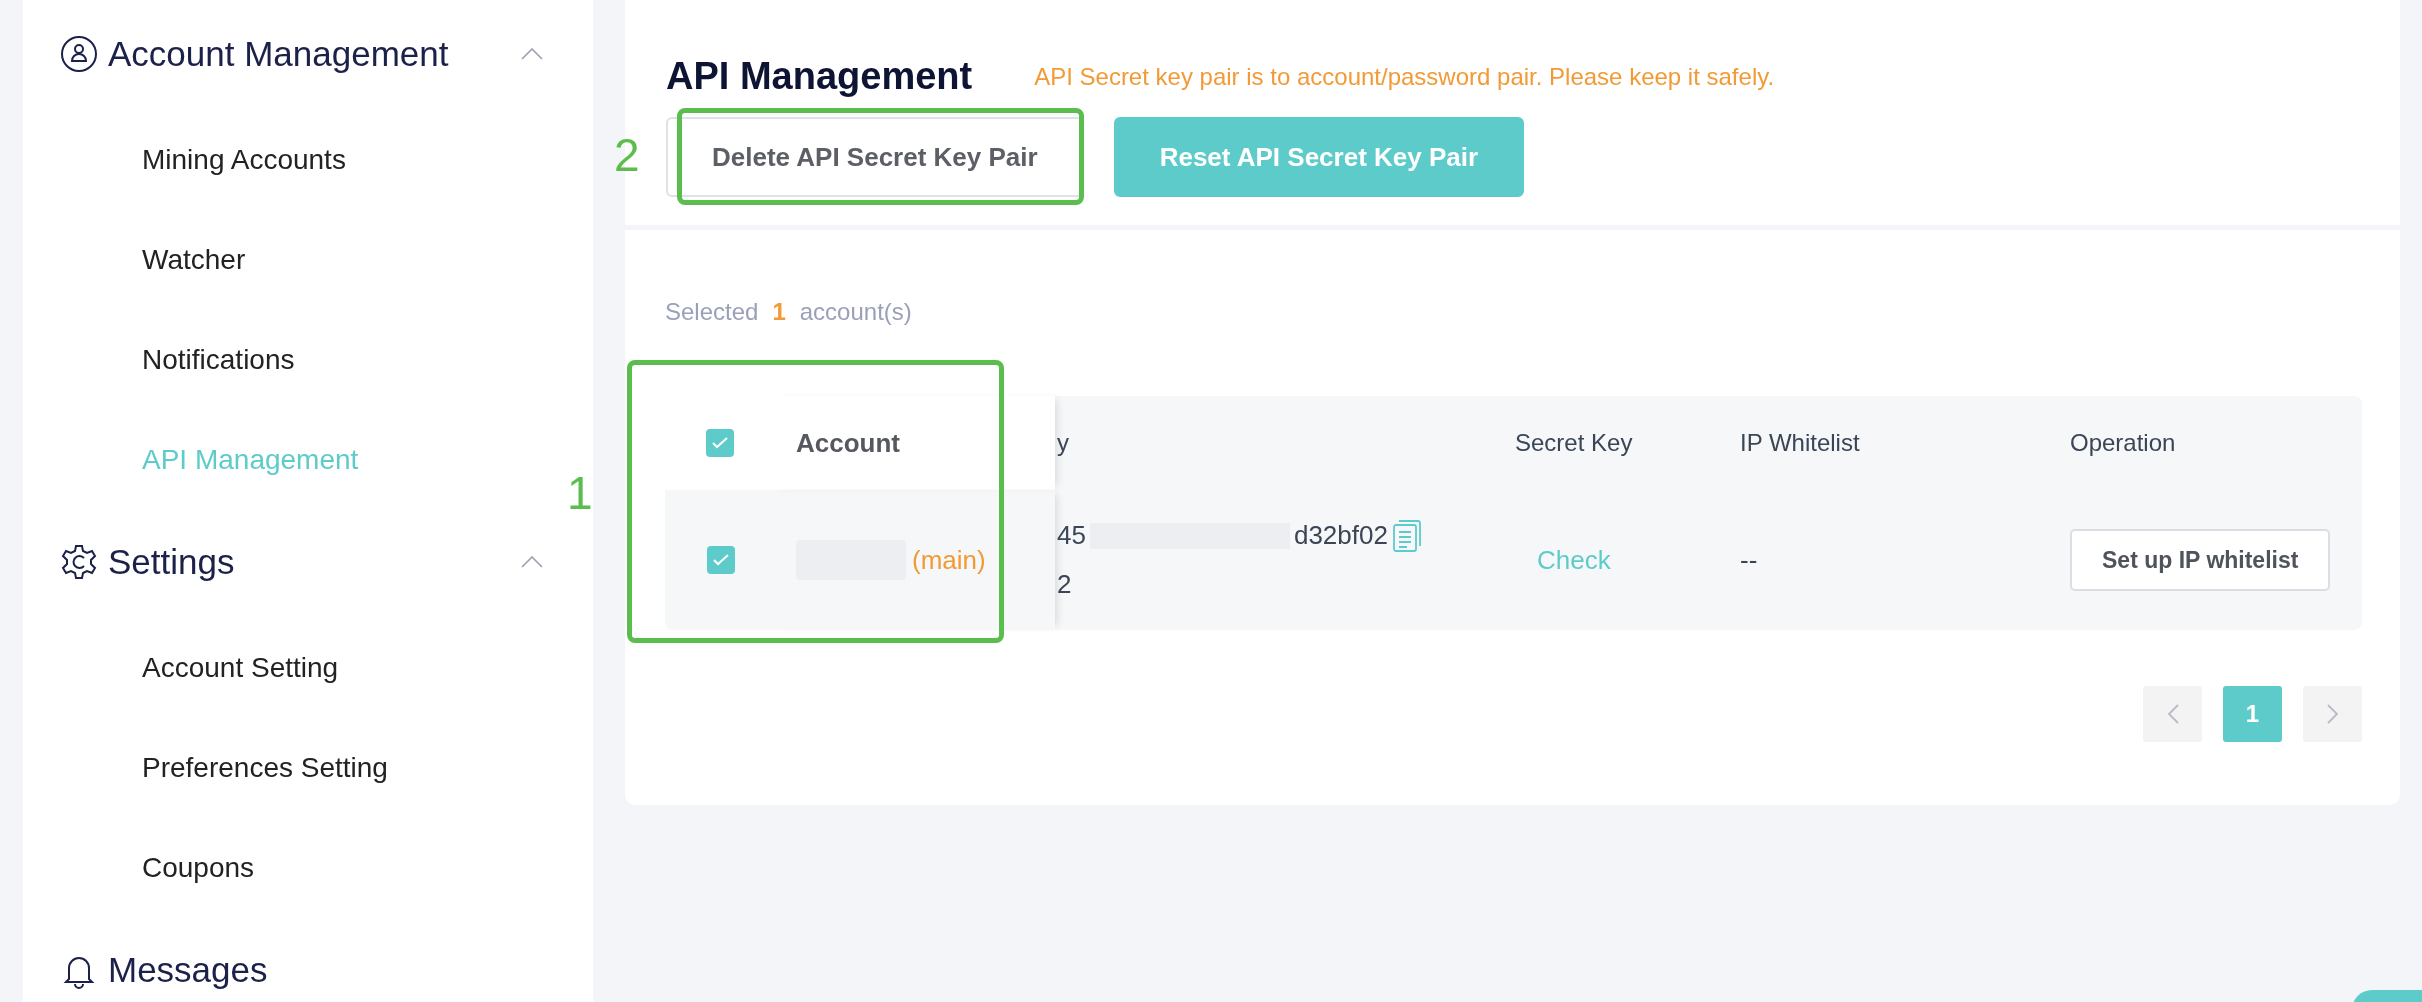 This screenshot has width=2422, height=1002. I want to click on section-heading: Settings, so click(309, 562).